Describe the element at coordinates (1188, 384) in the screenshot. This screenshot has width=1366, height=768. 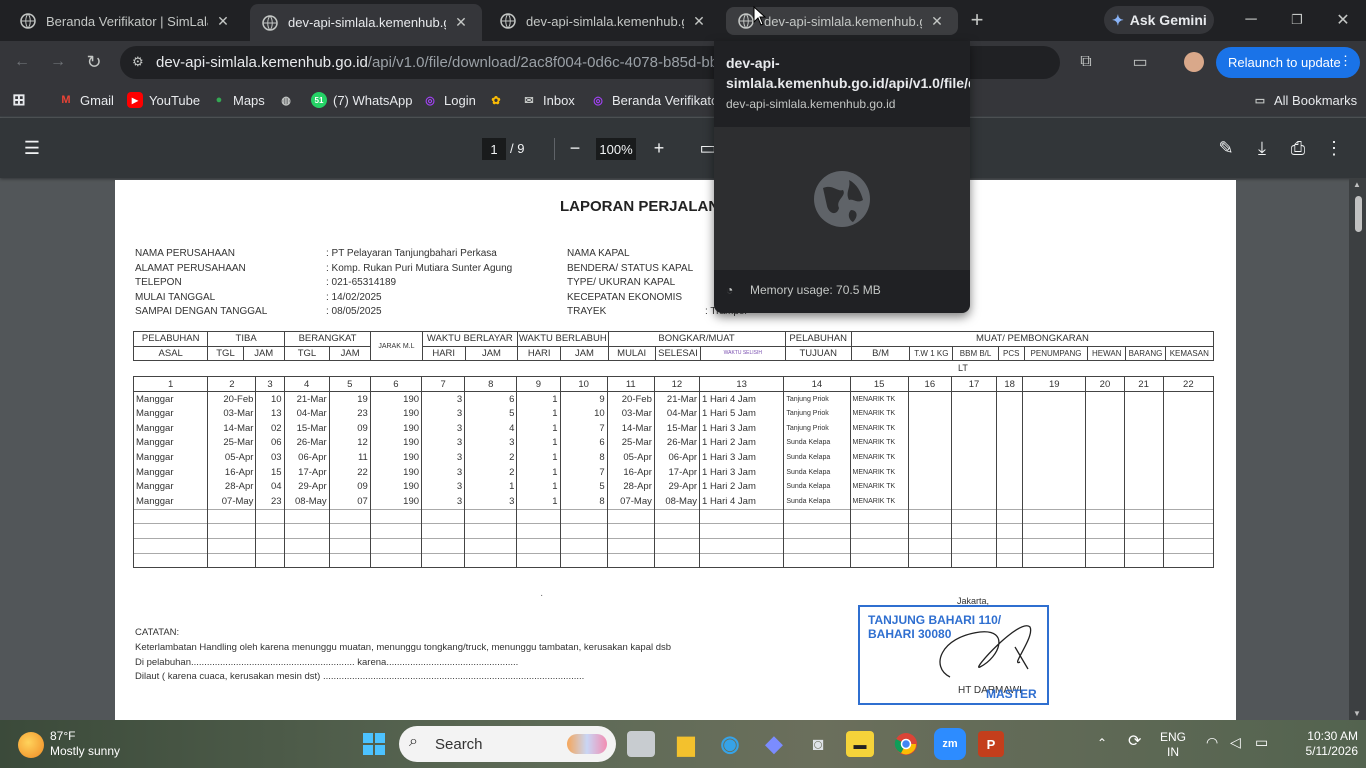
I see `column-number: 22` at that location.